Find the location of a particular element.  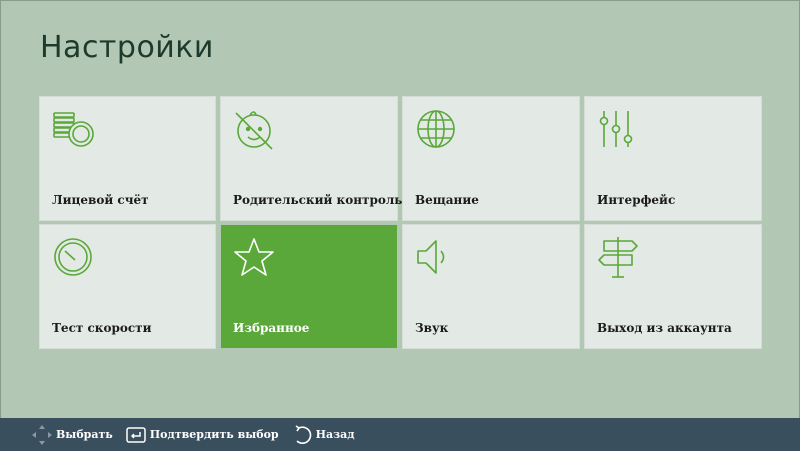

tile-interface: Интерфейс is located at coordinates (673, 158).